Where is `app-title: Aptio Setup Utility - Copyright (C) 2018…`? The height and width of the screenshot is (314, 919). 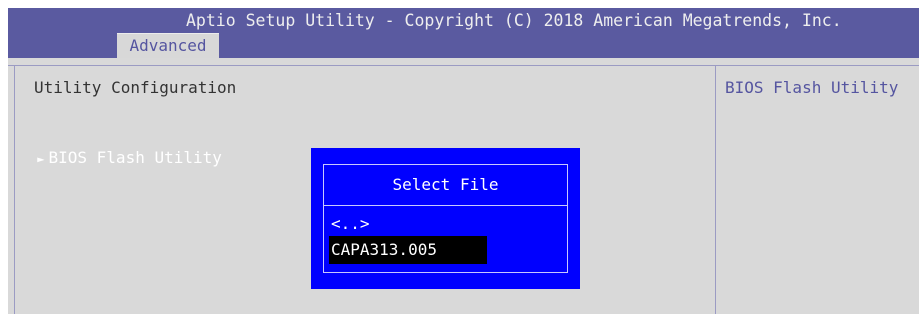 app-title: Aptio Setup Utility - Copyright (C) 2018… is located at coordinates (514, 20).